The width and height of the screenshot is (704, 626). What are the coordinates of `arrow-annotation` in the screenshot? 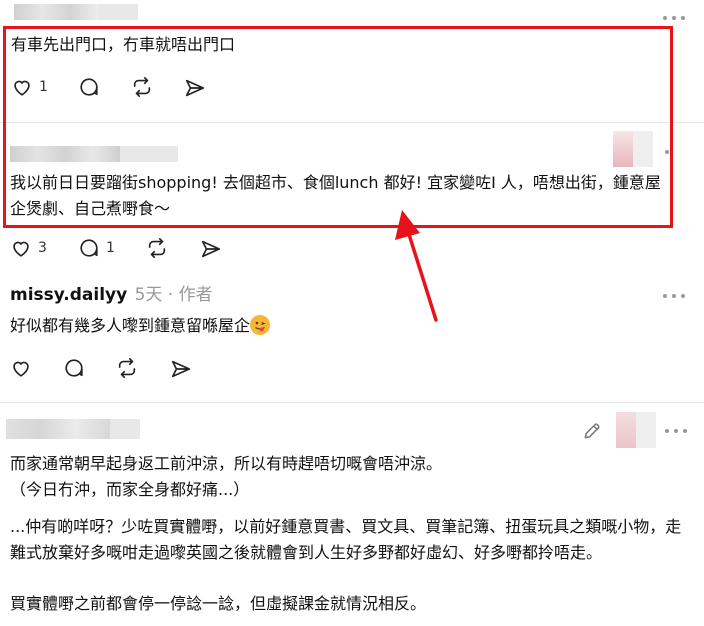 It's located at (416, 266).